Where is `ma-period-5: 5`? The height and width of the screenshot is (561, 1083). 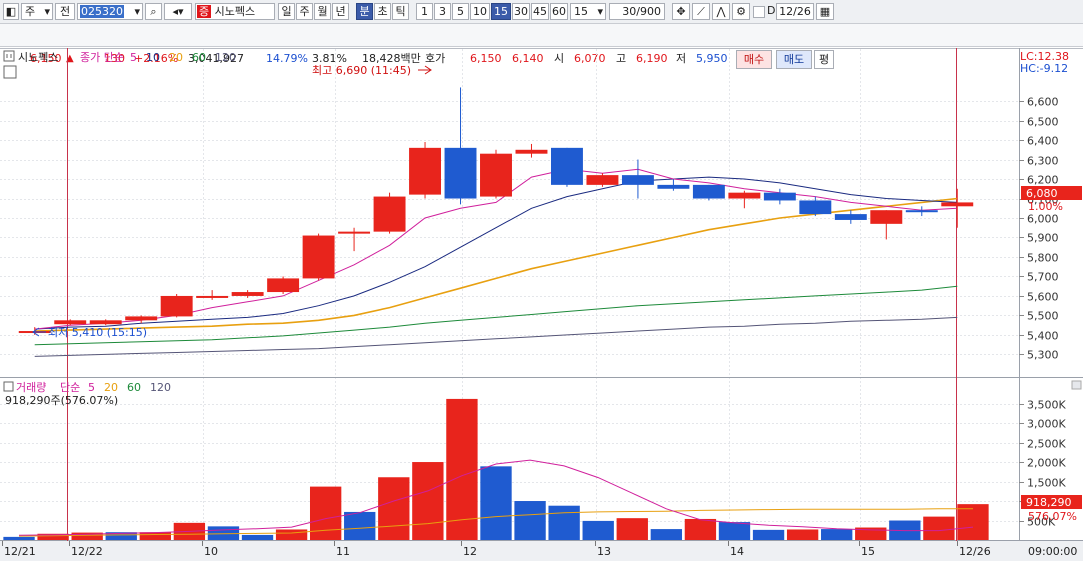 ma-period-5: 5 is located at coordinates (133, 57).